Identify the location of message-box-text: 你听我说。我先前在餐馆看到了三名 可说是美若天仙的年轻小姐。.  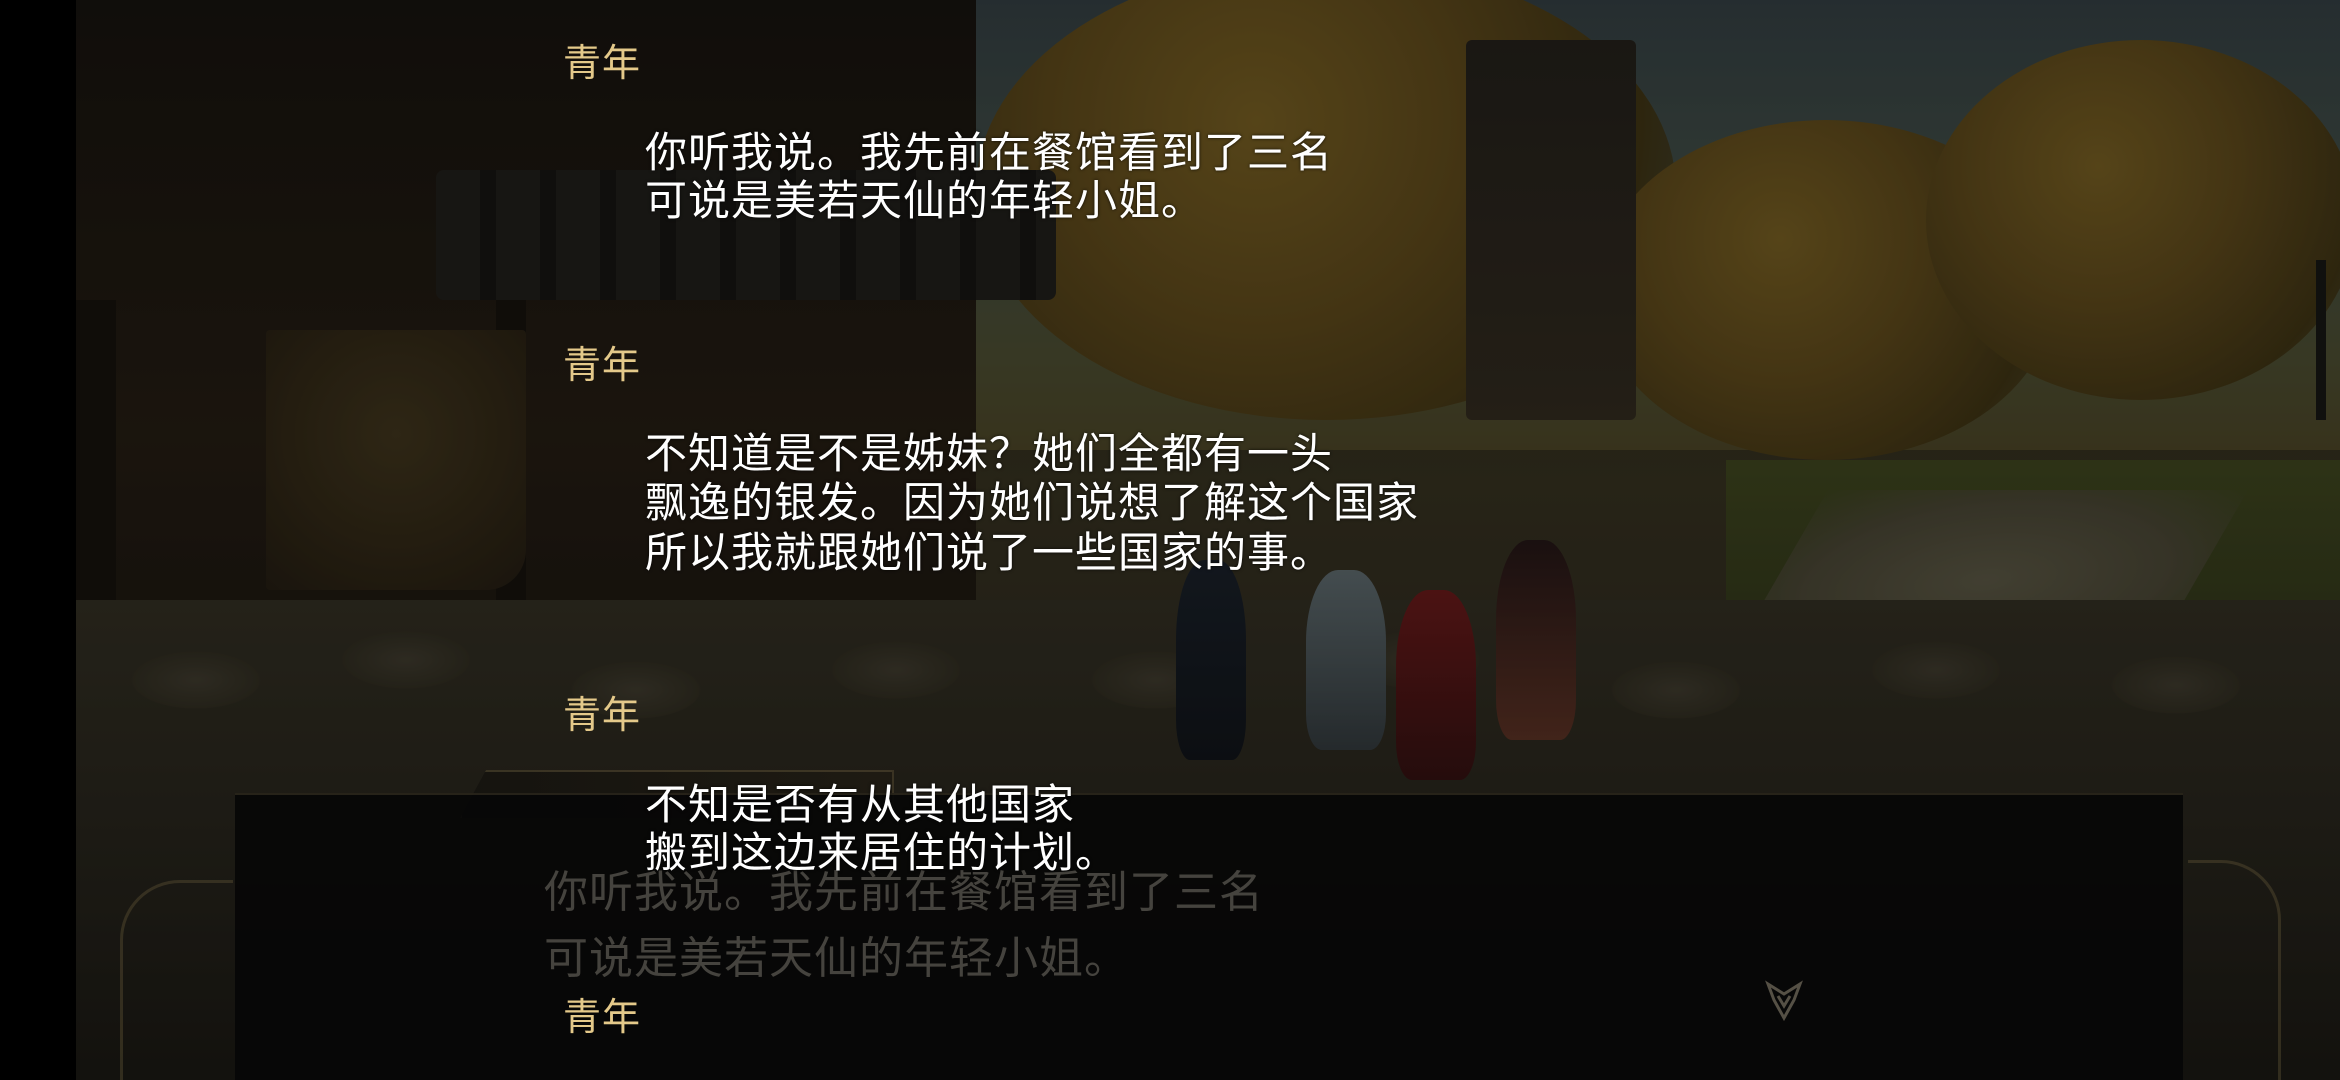
(904, 926).